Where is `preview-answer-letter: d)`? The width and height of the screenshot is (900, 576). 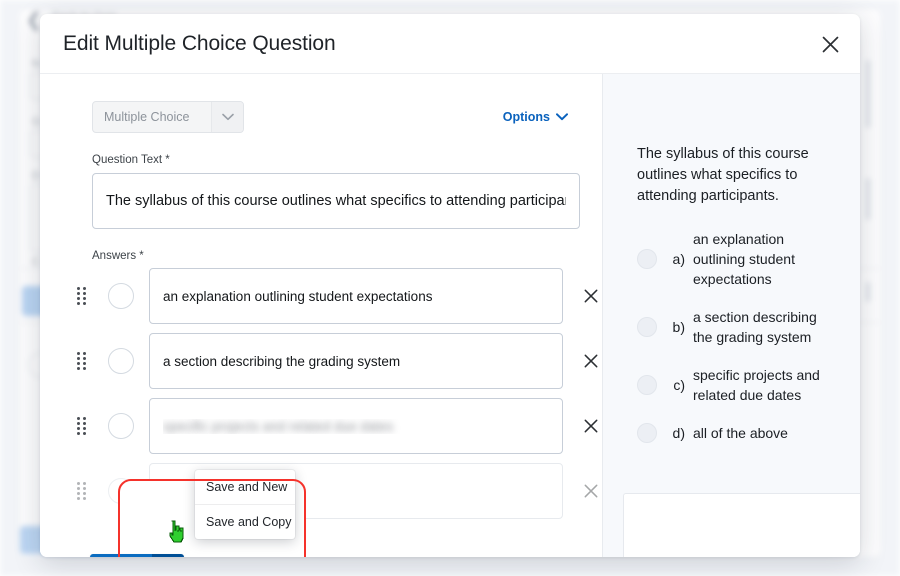 preview-answer-letter: d) is located at coordinates (678, 433).